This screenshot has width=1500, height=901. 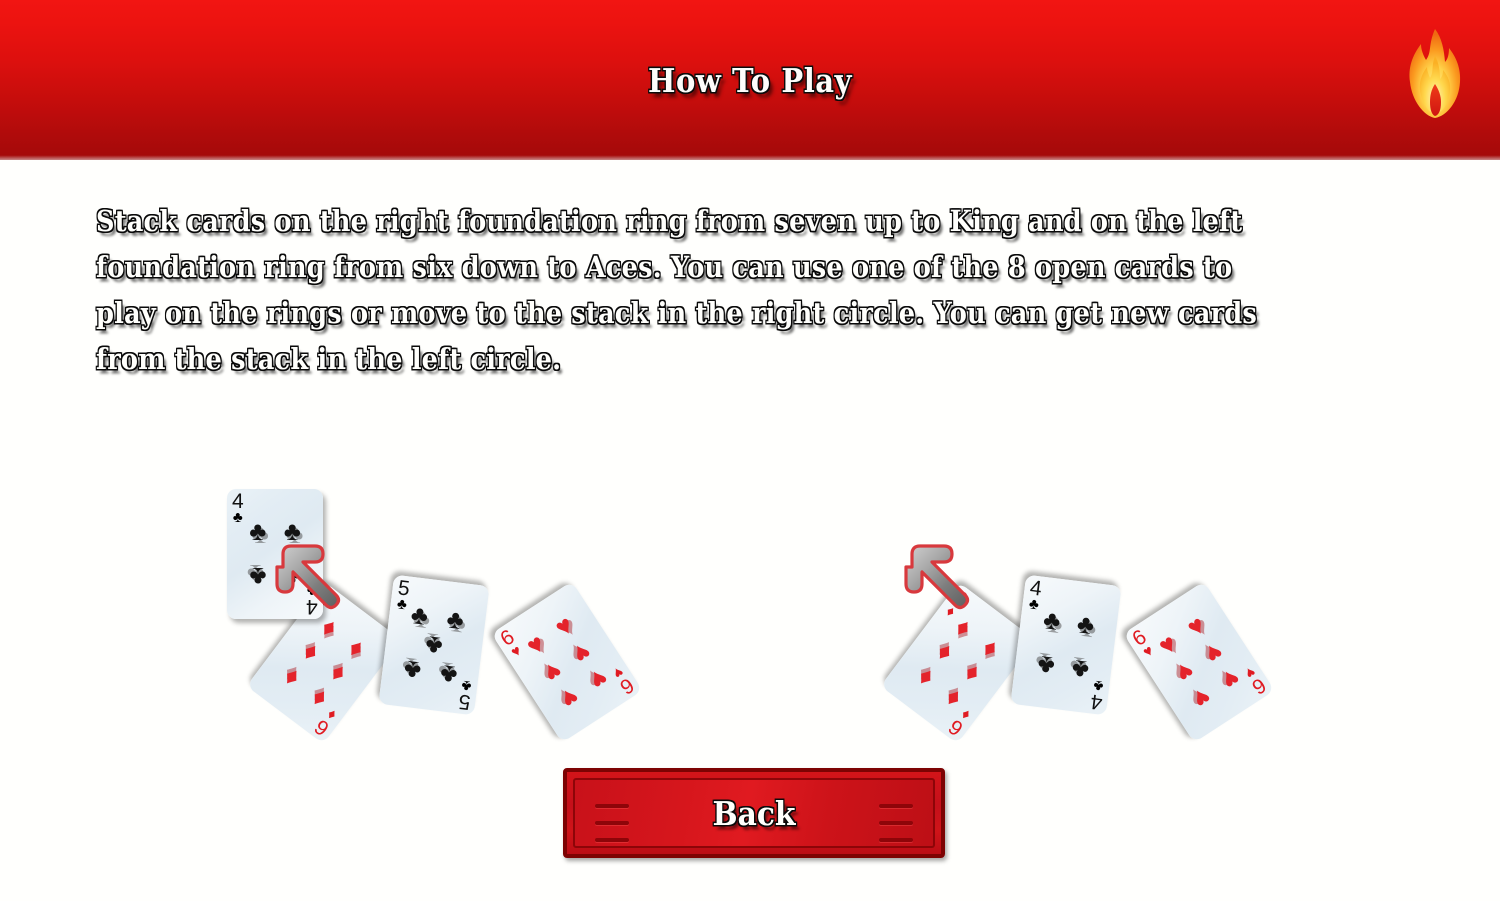 What do you see at coordinates (308, 577) in the screenshot?
I see `arrow-cursor-icon-left` at bounding box center [308, 577].